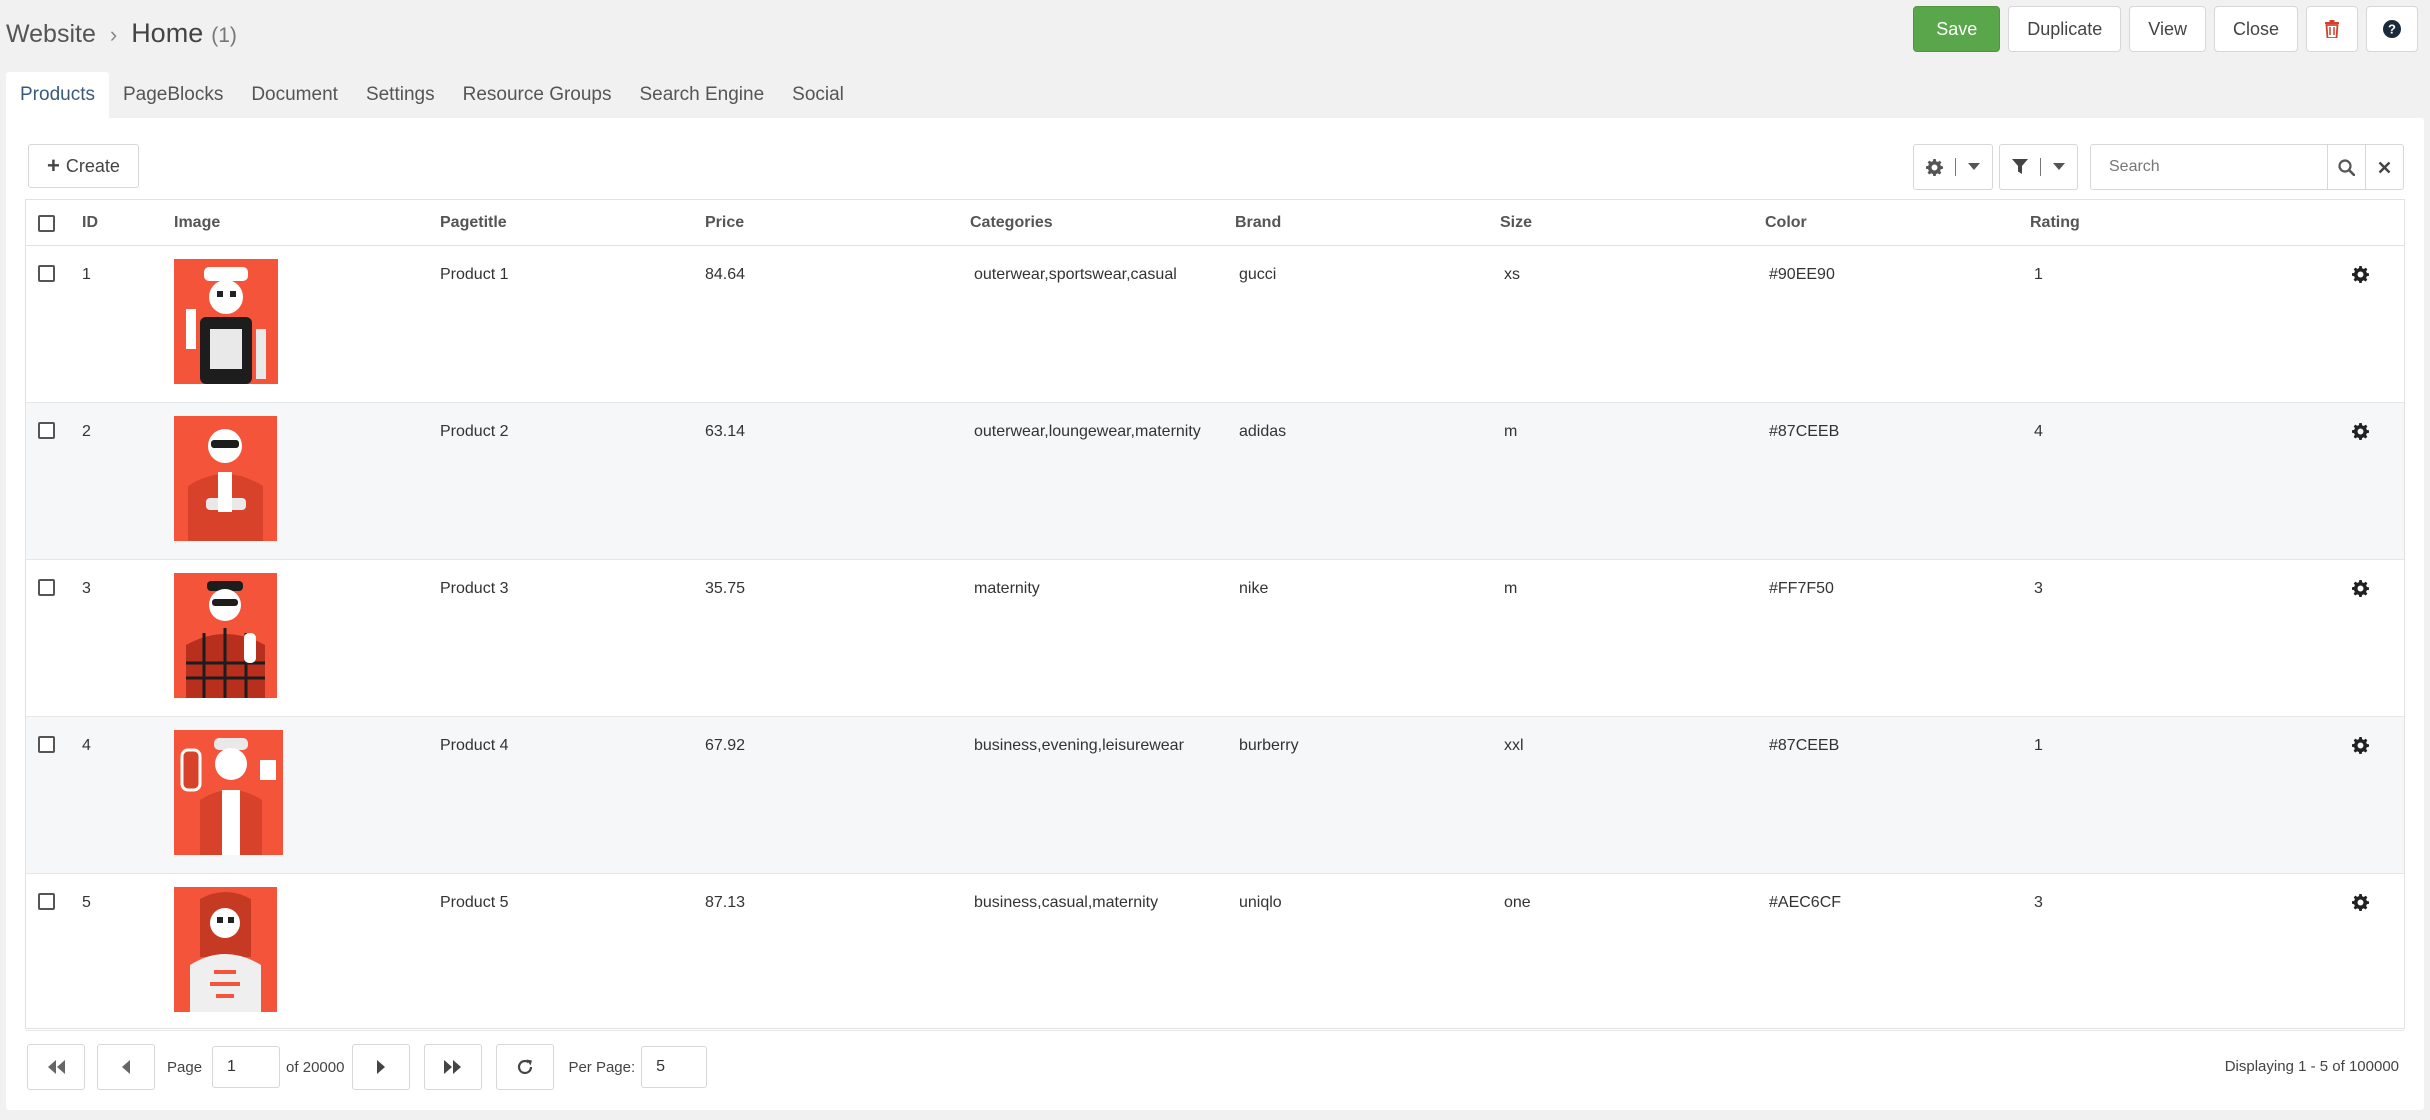 The height and width of the screenshot is (1120, 2430). Describe the element at coordinates (674, 1067) in the screenshot. I see `per-page-input` at that location.